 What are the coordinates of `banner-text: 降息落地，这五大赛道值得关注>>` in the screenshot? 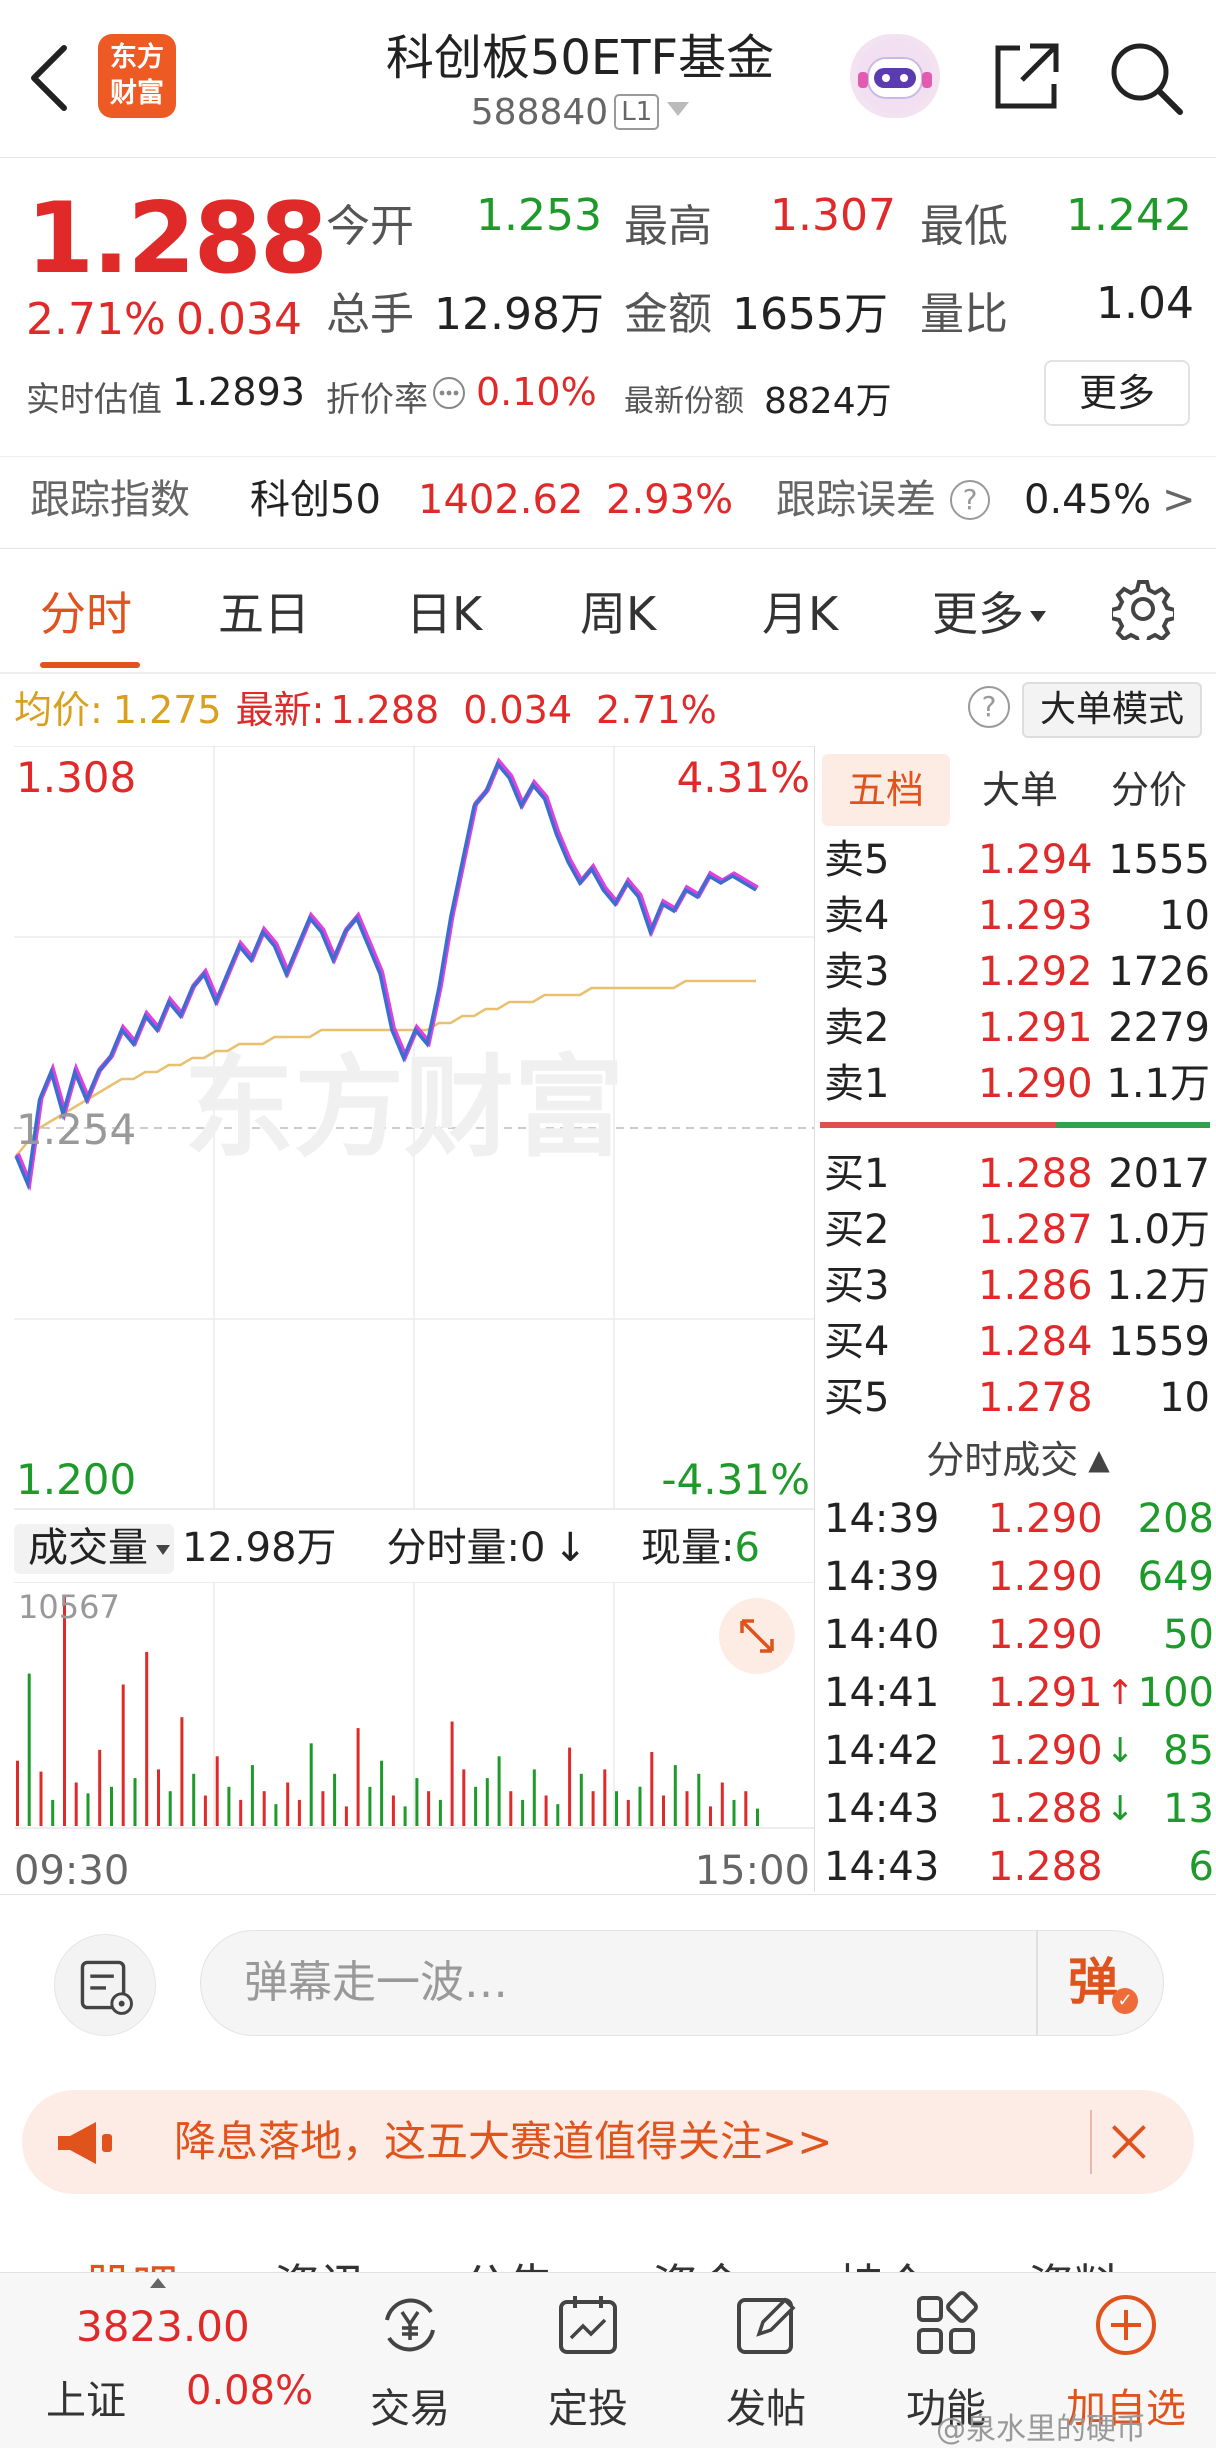 It's located at (503, 2142).